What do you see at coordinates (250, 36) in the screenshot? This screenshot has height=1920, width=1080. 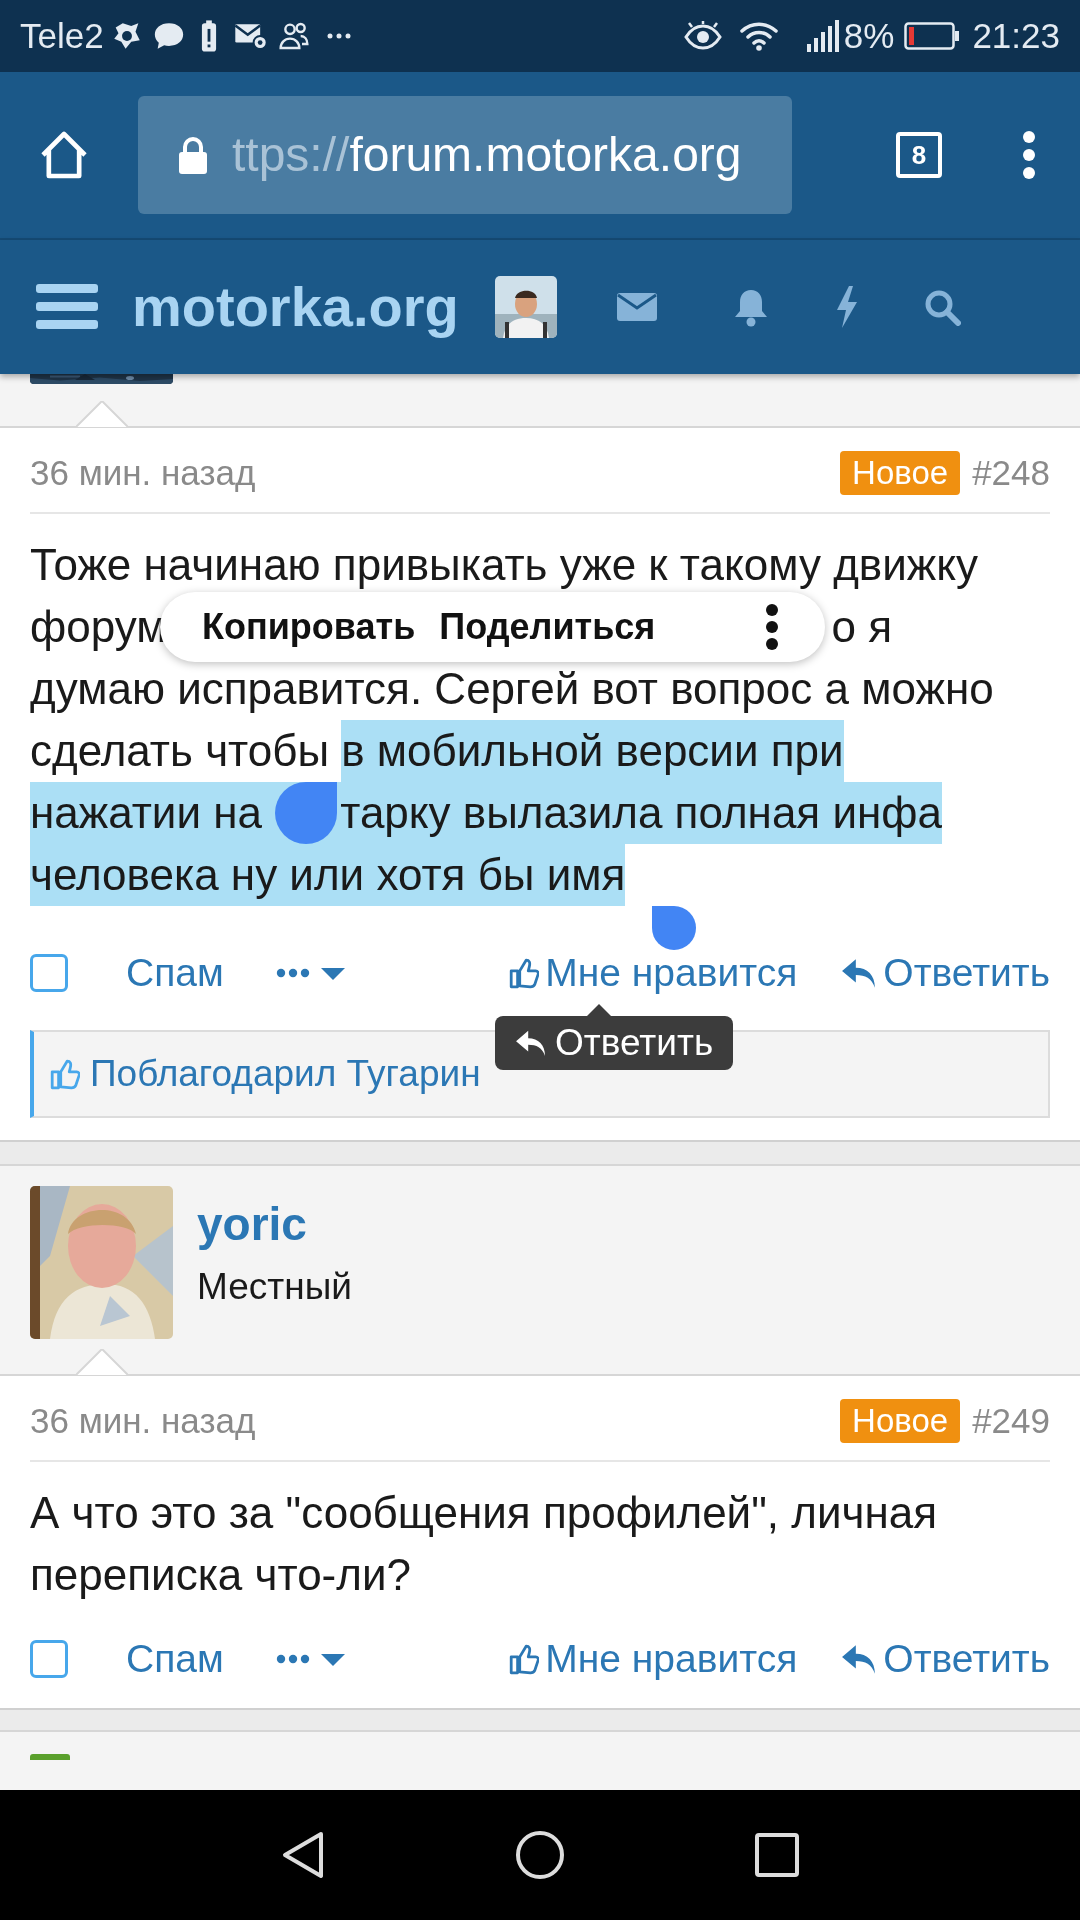 I see `mail-settings-icon` at bounding box center [250, 36].